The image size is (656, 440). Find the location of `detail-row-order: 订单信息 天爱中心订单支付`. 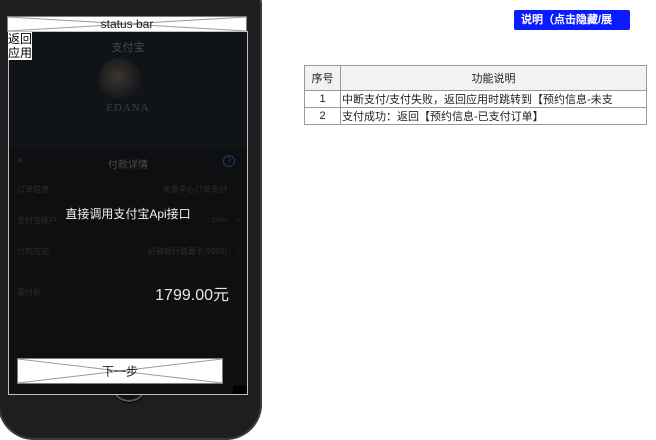

detail-row-order: 订单信息 天爱中心订单支付 is located at coordinates (128, 191).